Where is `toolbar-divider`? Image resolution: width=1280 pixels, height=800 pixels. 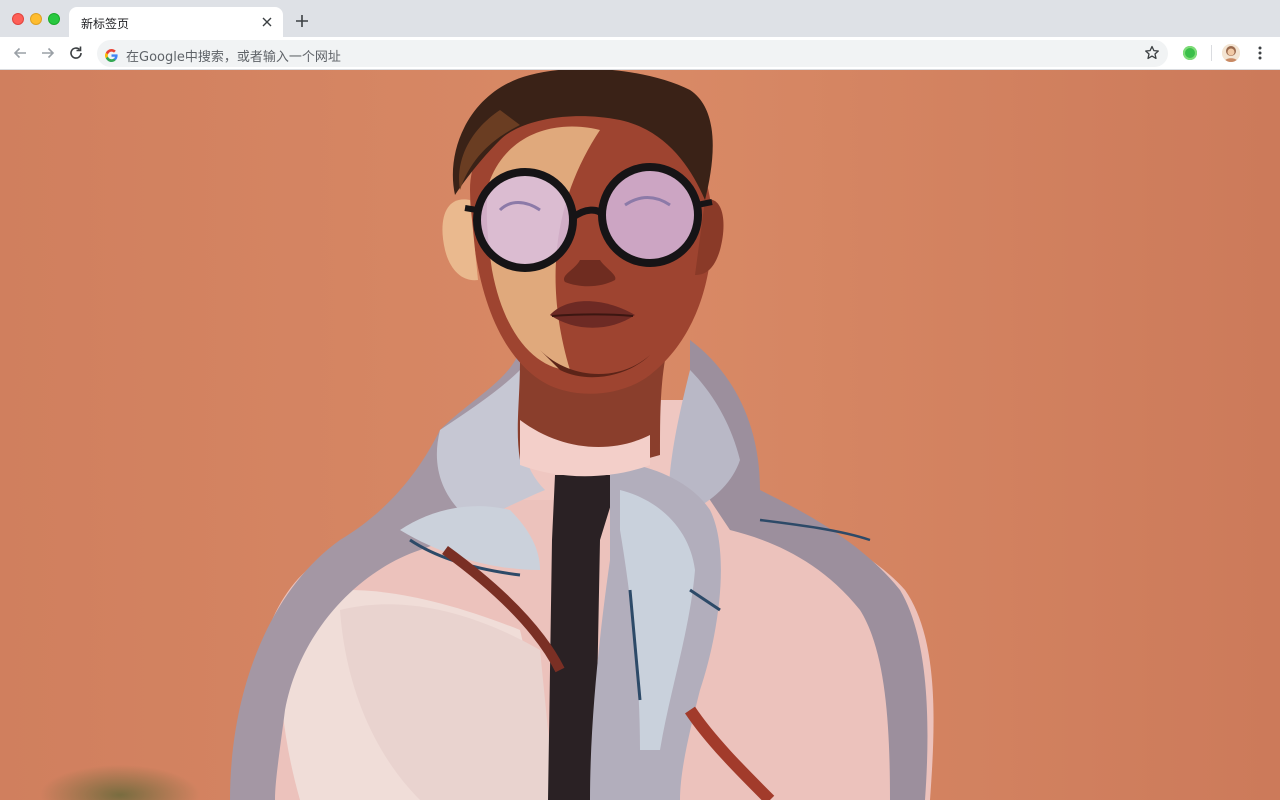
toolbar-divider is located at coordinates (1211, 53).